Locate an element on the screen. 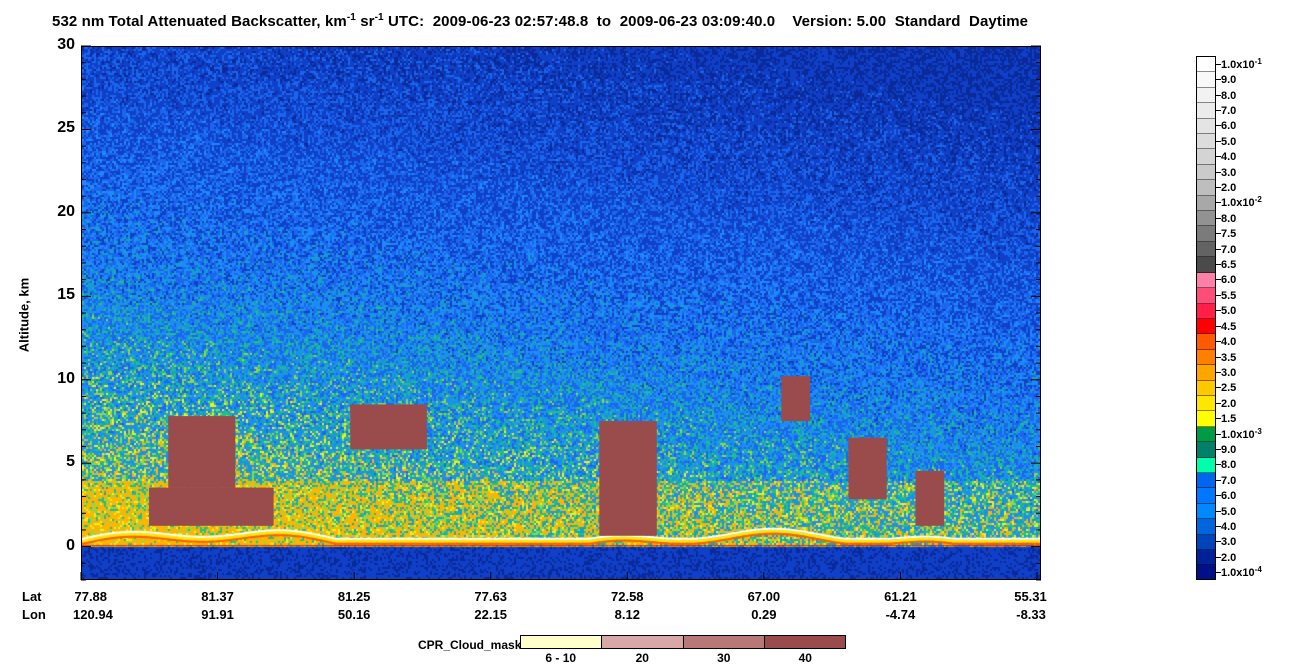 The image size is (1300, 667). x-row-name: Lat is located at coordinates (32, 596).